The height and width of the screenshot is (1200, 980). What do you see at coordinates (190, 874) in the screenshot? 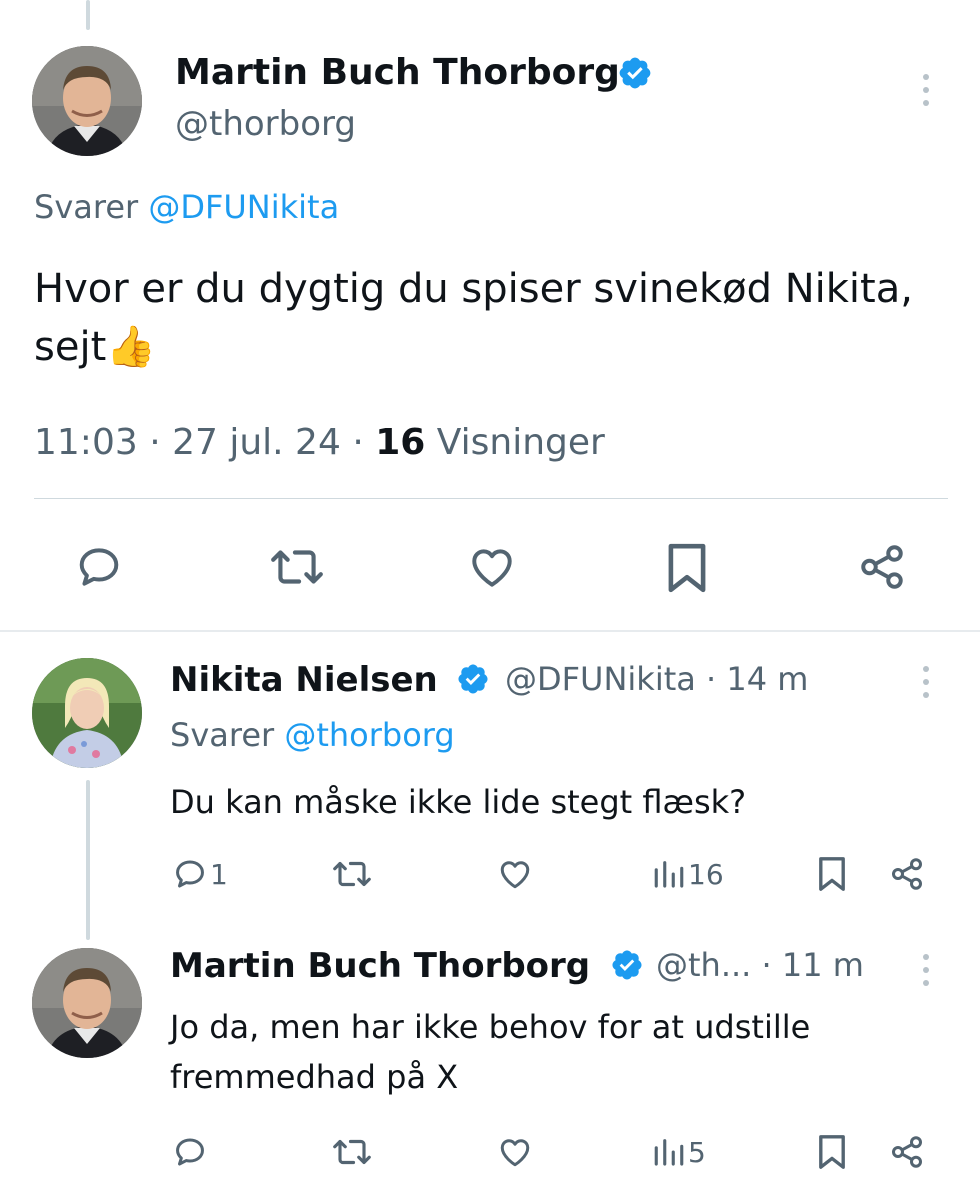
I see `reply-1-reply-icon` at bounding box center [190, 874].